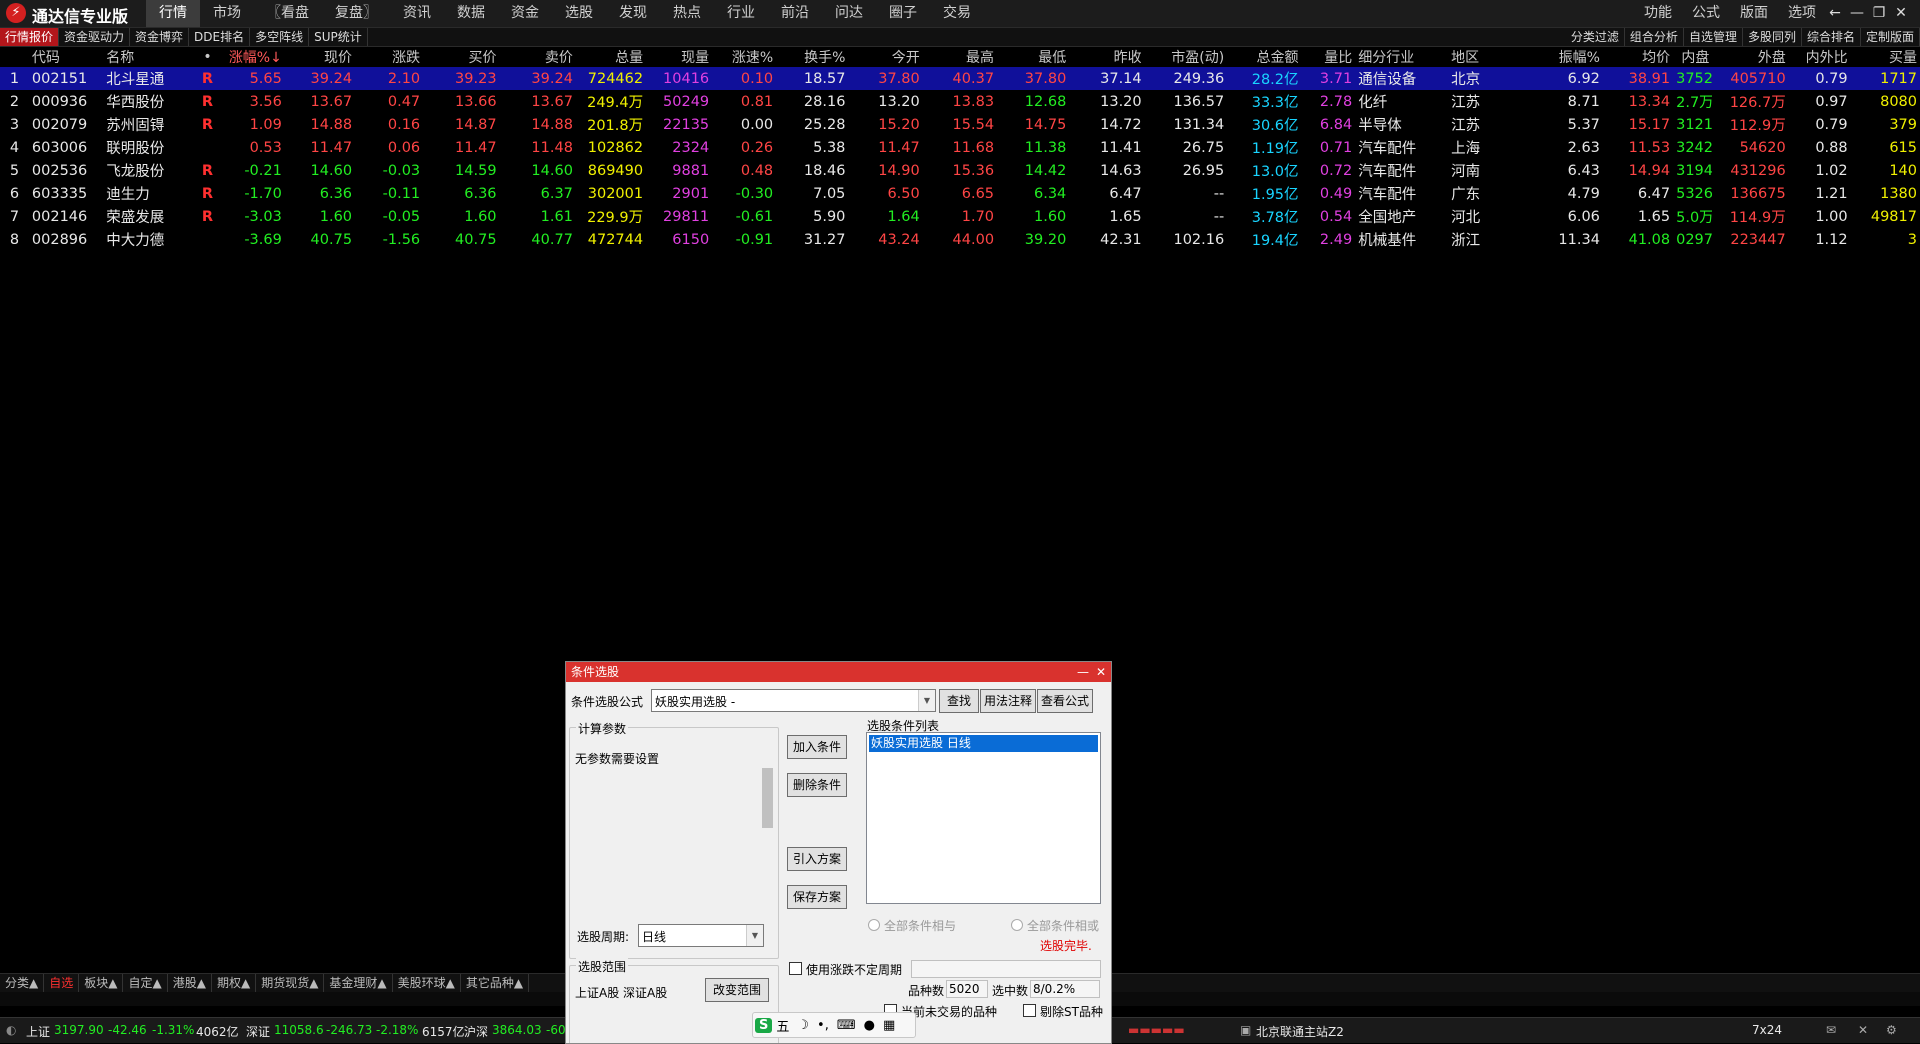  Describe the element at coordinates (1017, 925) in the screenshot. I see `radio-all-or` at that location.